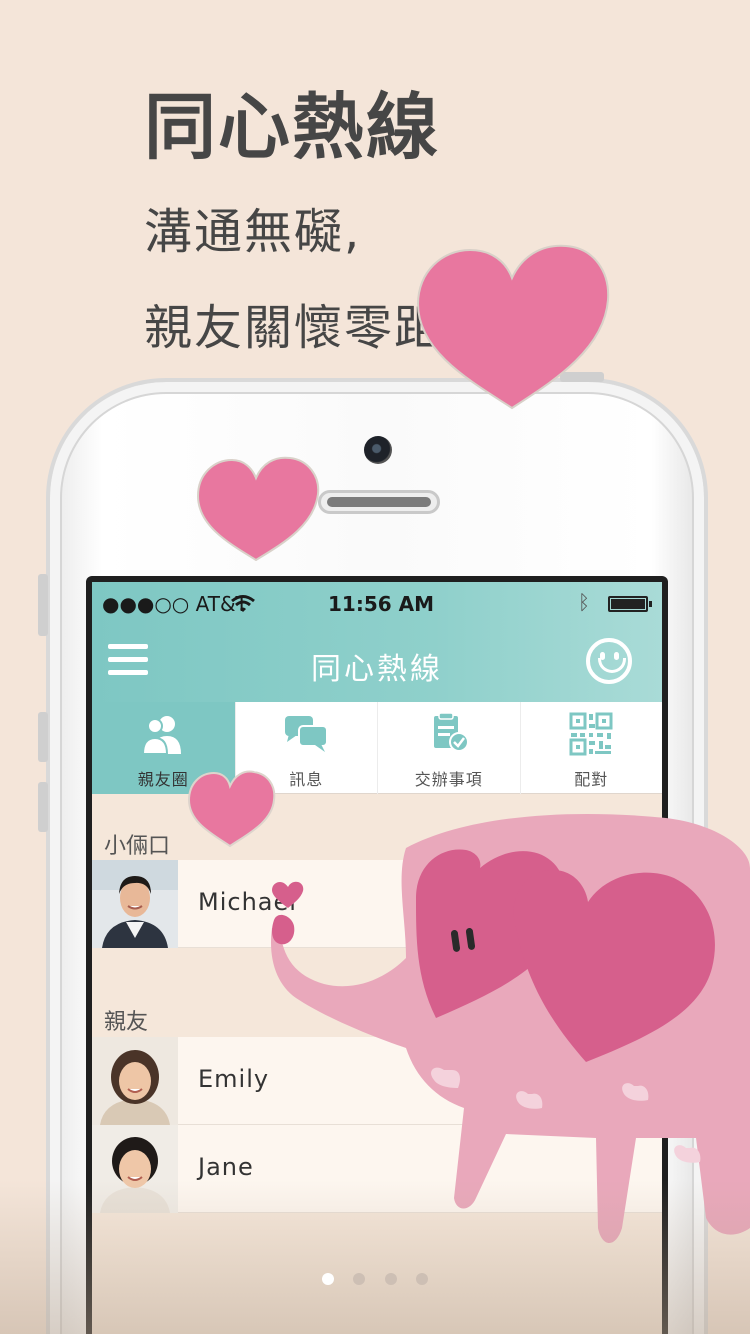  What do you see at coordinates (175, 604) in the screenshot?
I see `carrier-label: ●●●○○ AT&T` at bounding box center [175, 604].